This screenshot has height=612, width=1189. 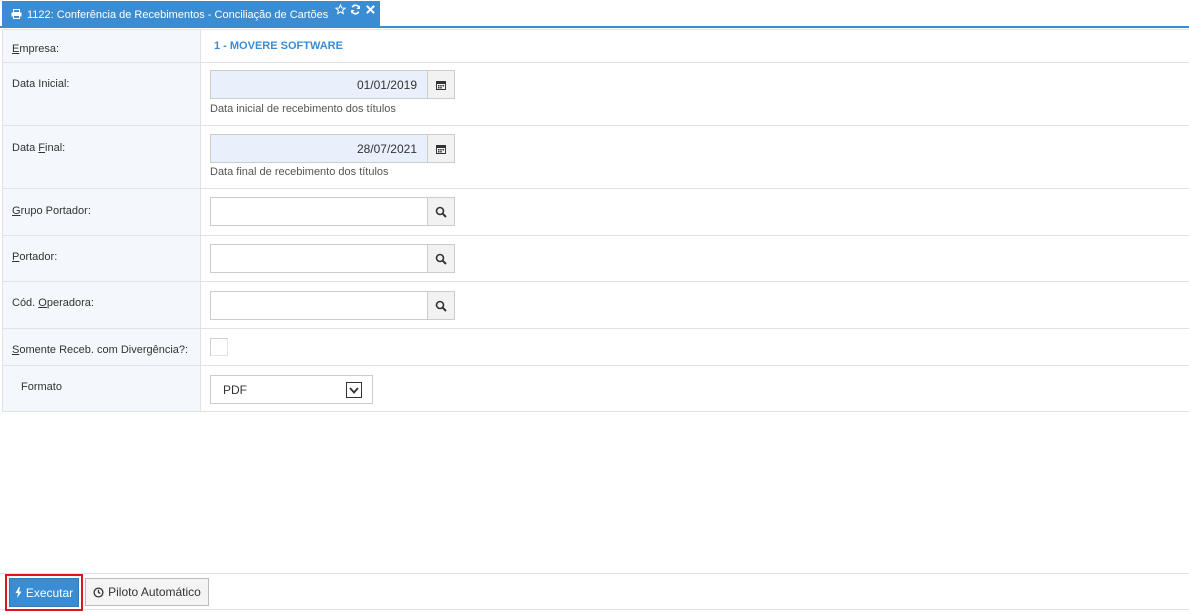 I want to click on formato-label: Formato, so click(x=101, y=388).